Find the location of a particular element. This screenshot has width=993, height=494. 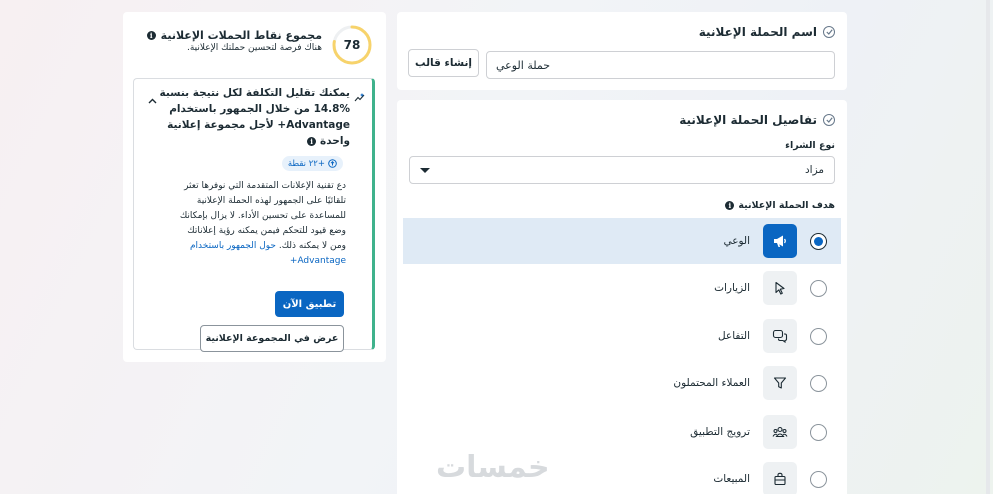

recommendation-description-last: ومن لا يمكنه ذلك. حول الجمهور باستخدام is located at coordinates (268, 246).